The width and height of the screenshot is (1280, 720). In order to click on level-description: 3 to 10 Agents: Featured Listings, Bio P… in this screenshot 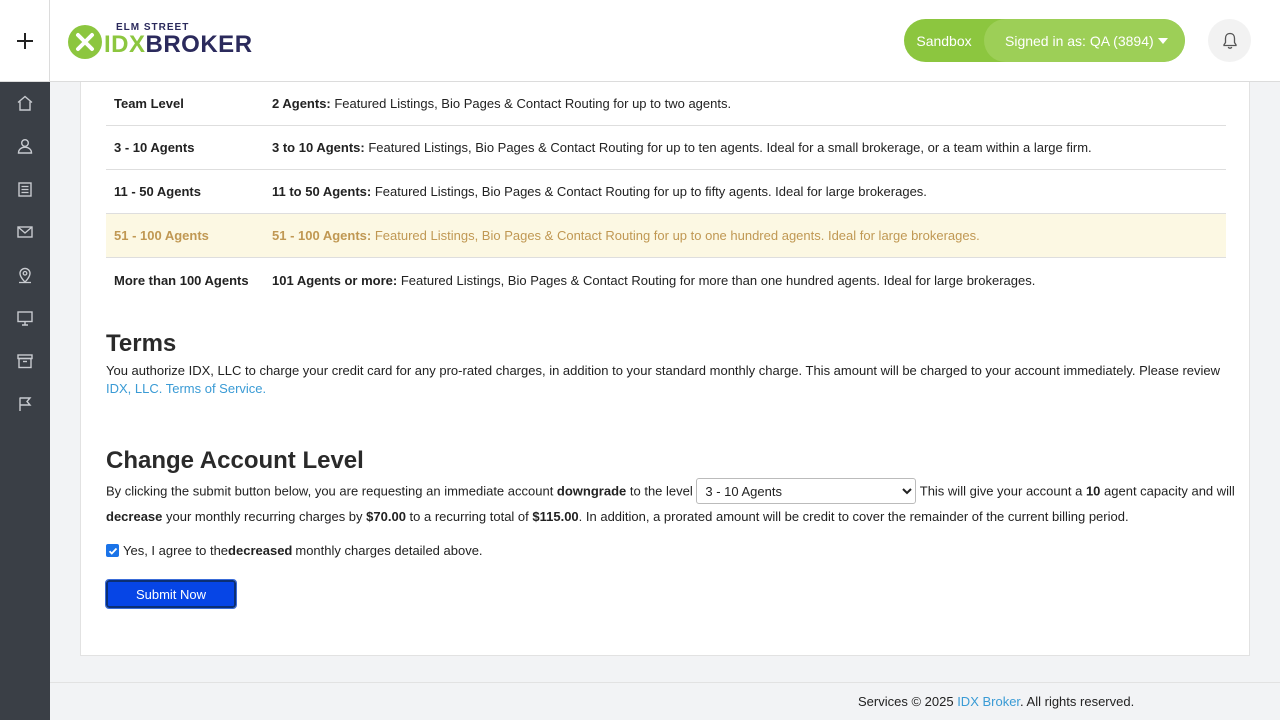, I will do `click(682, 147)`.